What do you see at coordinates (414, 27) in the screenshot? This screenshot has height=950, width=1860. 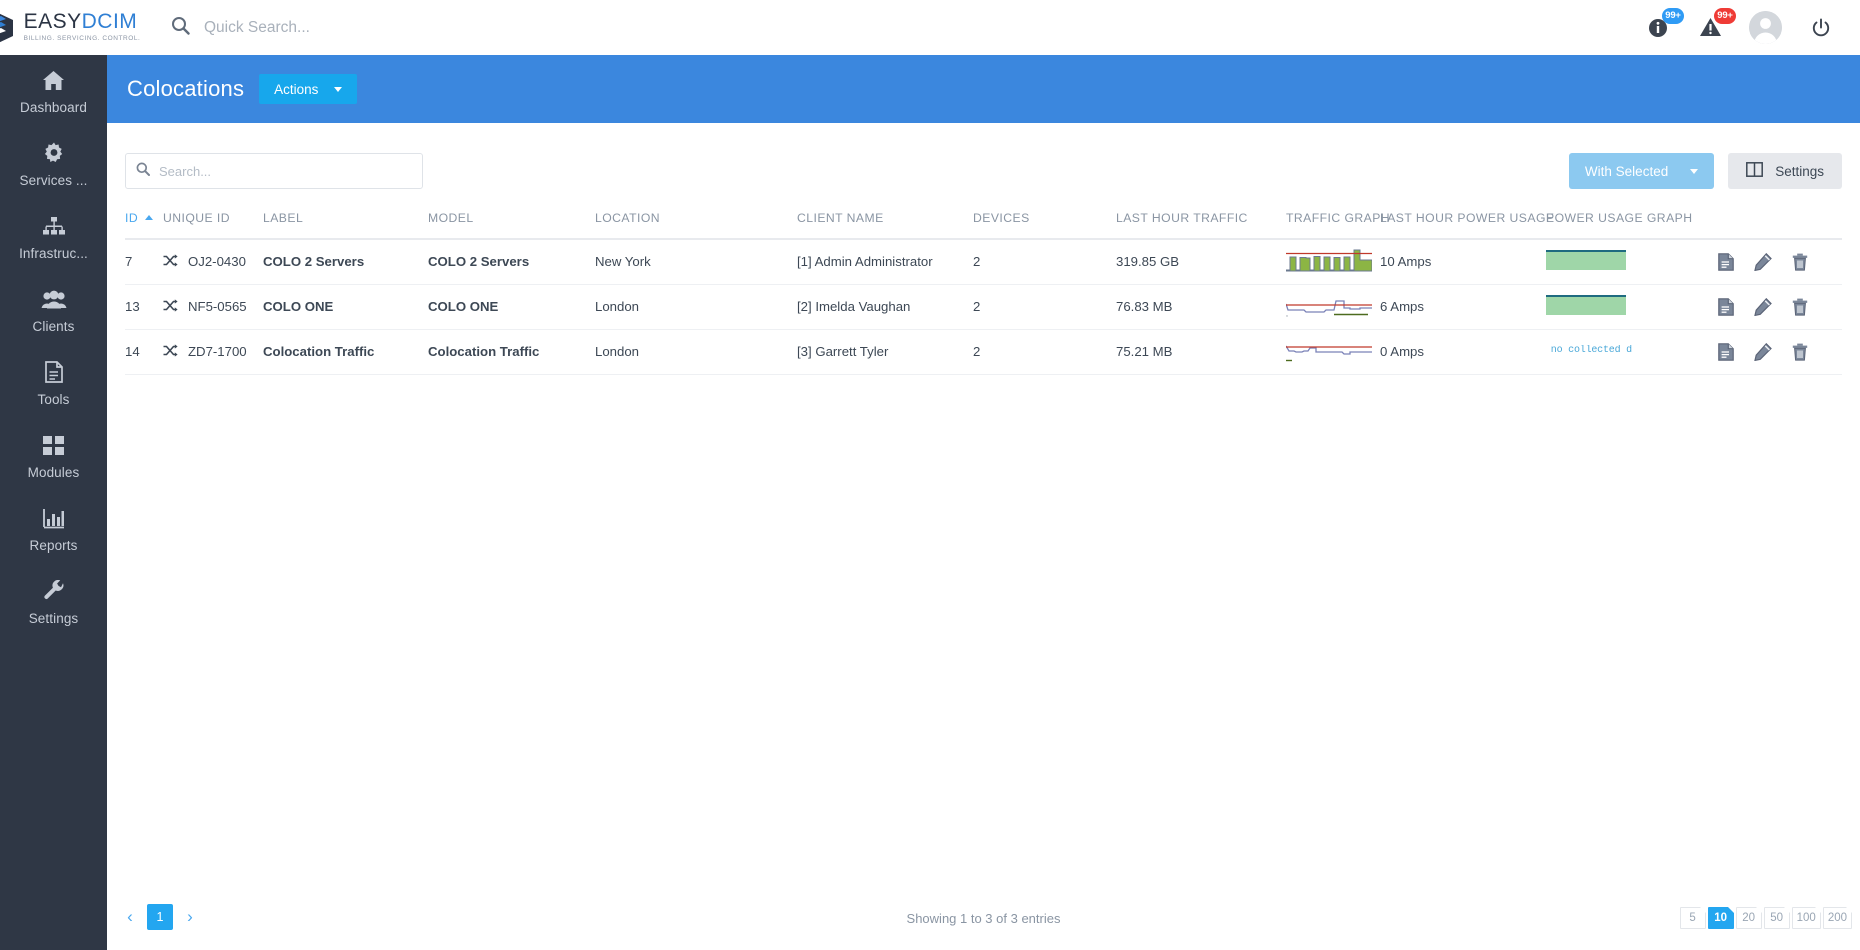 I see `quick-search-input` at bounding box center [414, 27].